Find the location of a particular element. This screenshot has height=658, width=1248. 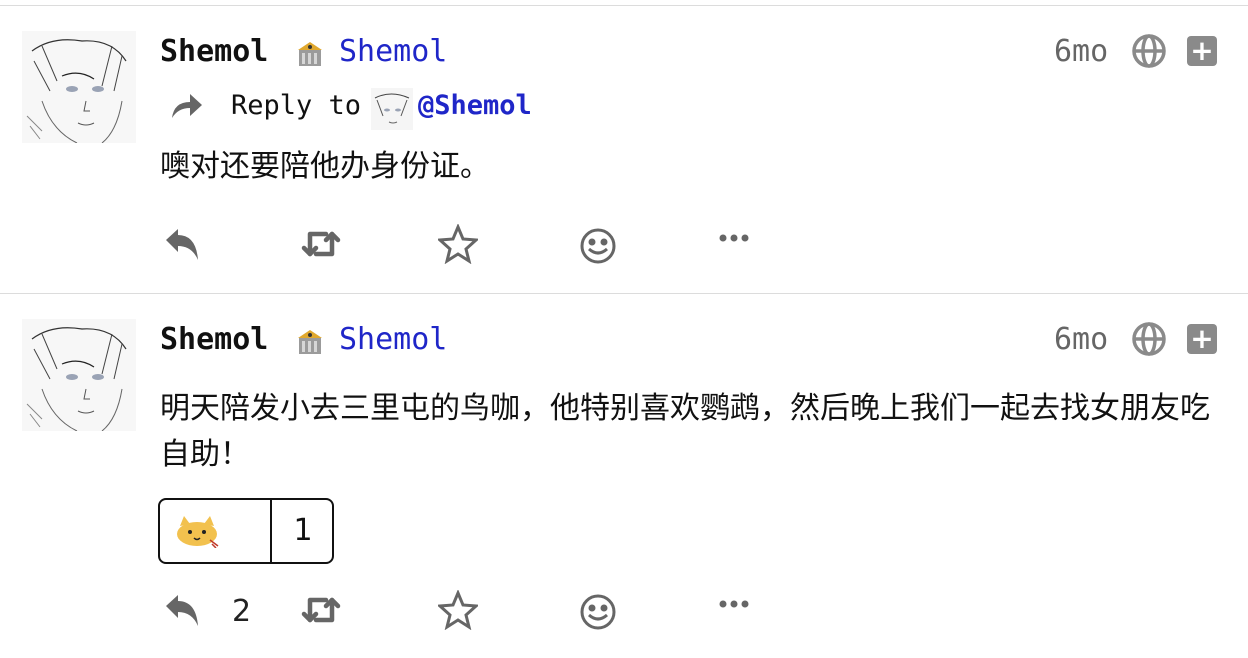

reaction-count: 1 is located at coordinates (303, 530).